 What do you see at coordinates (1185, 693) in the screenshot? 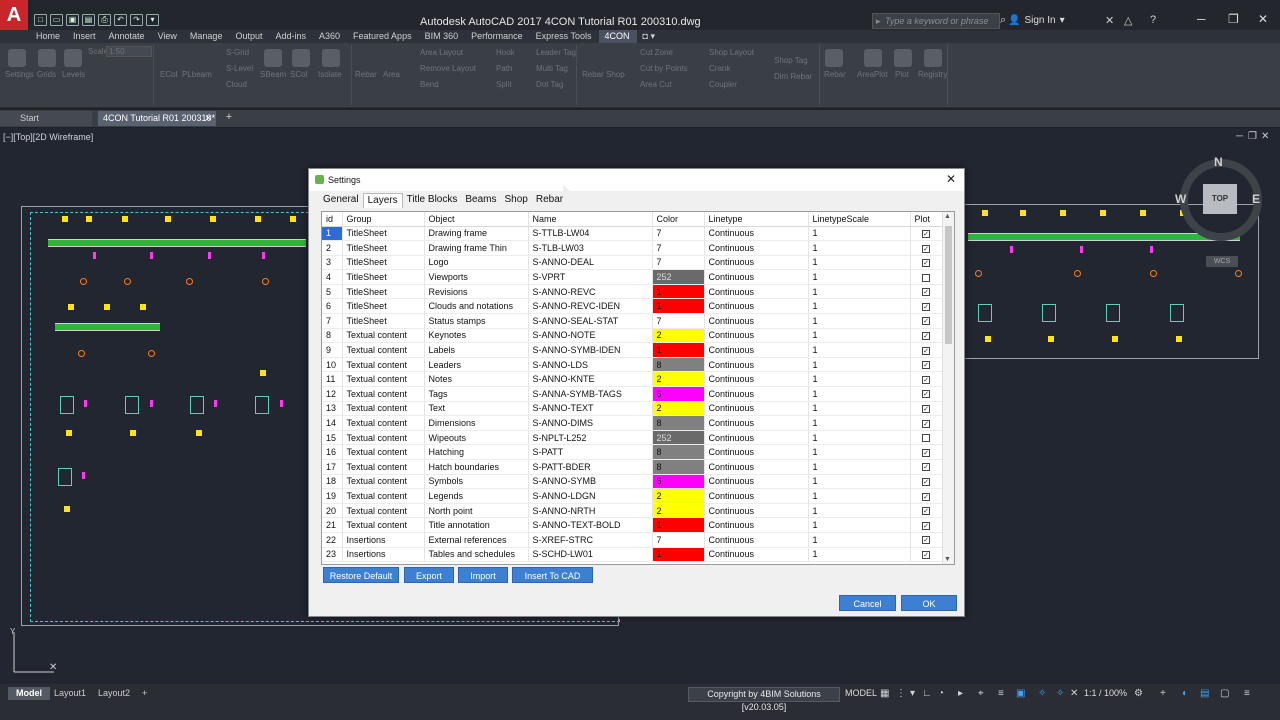
I see `isolate-objects-icon: ◐` at bounding box center [1185, 693].